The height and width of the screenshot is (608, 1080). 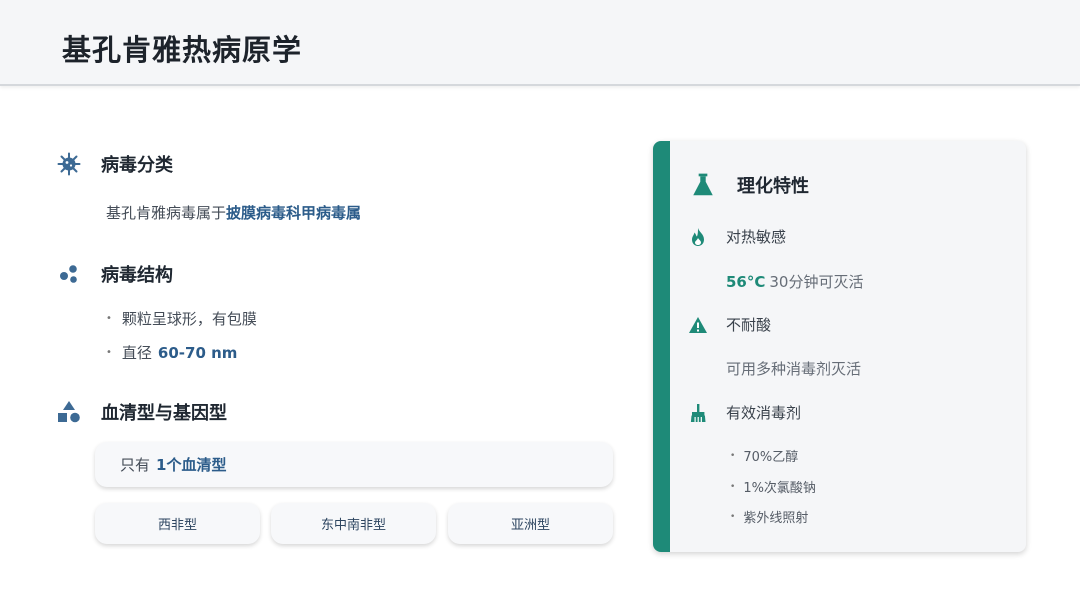 I want to click on serotype-box: 只有 1个血清型, so click(x=354, y=464).